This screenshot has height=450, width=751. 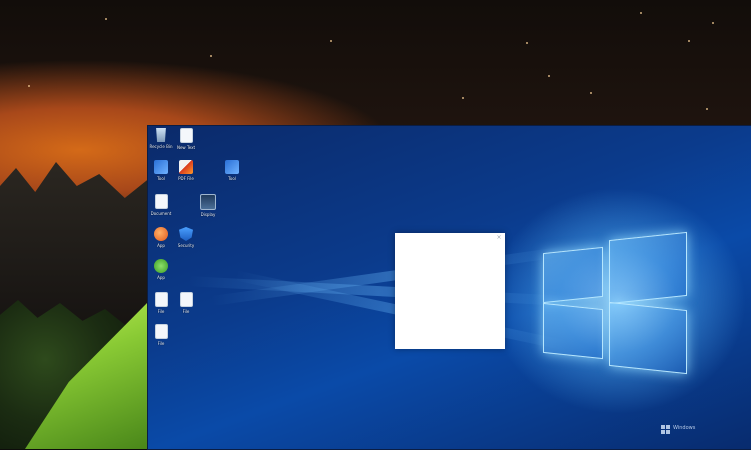 What do you see at coordinates (499, 237) in the screenshot?
I see `close-icon: ×` at bounding box center [499, 237].